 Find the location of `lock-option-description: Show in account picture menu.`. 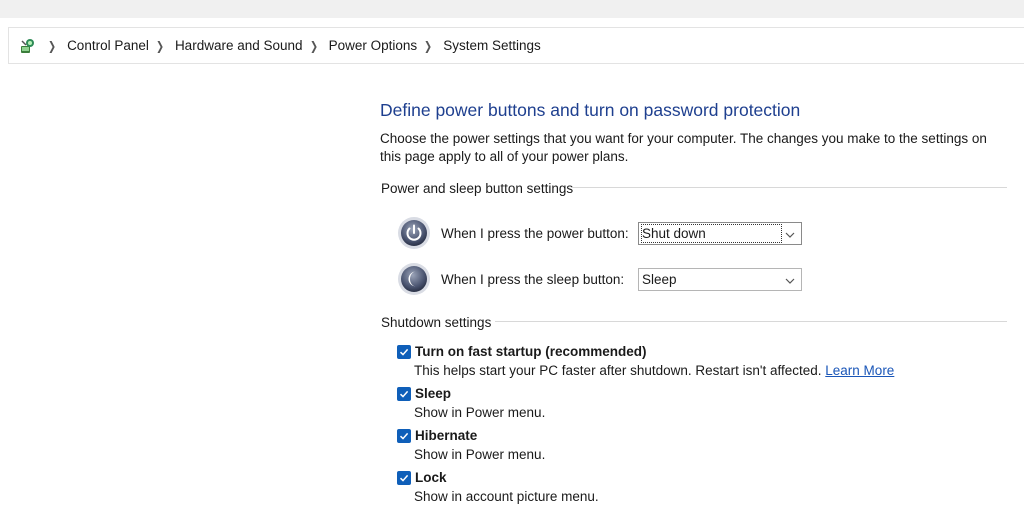

lock-option-description: Show in account picture menu. is located at coordinates (506, 496).